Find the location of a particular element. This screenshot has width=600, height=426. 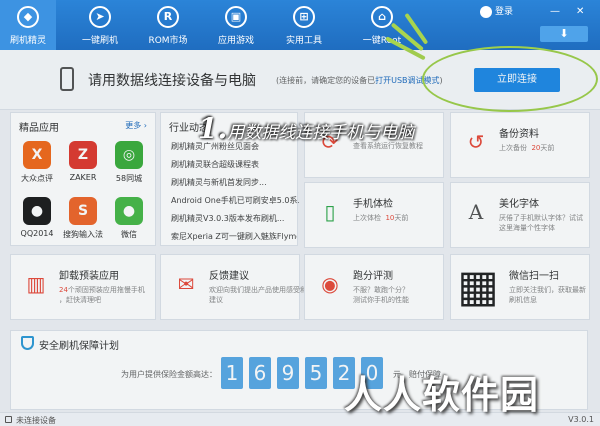

nav-item-one-click-flash: ➤ 一键刷机 is located at coordinates (100, 25).